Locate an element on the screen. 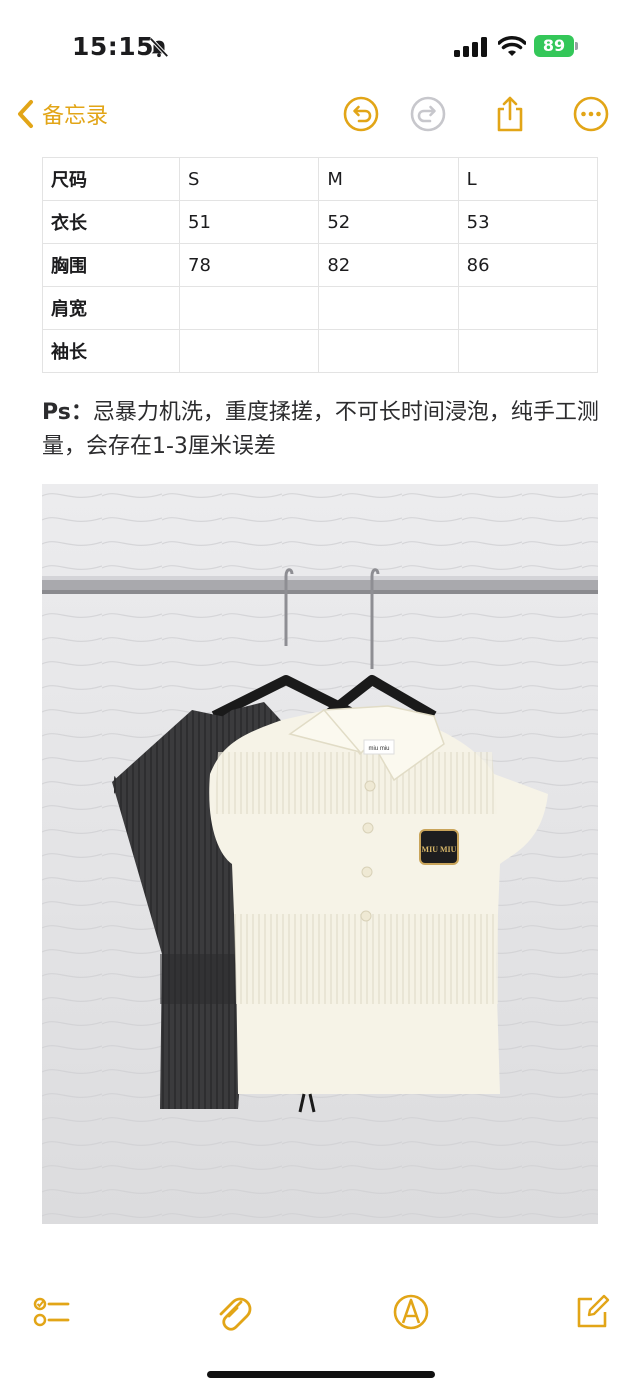 The image size is (640, 1391). table-cell: 78 is located at coordinates (249, 265).